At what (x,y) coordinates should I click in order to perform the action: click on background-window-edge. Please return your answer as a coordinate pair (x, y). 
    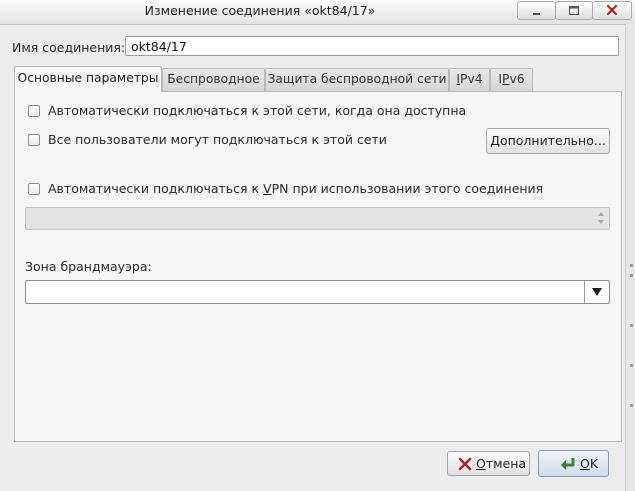
    Looking at the image, I should click on (630, 257).